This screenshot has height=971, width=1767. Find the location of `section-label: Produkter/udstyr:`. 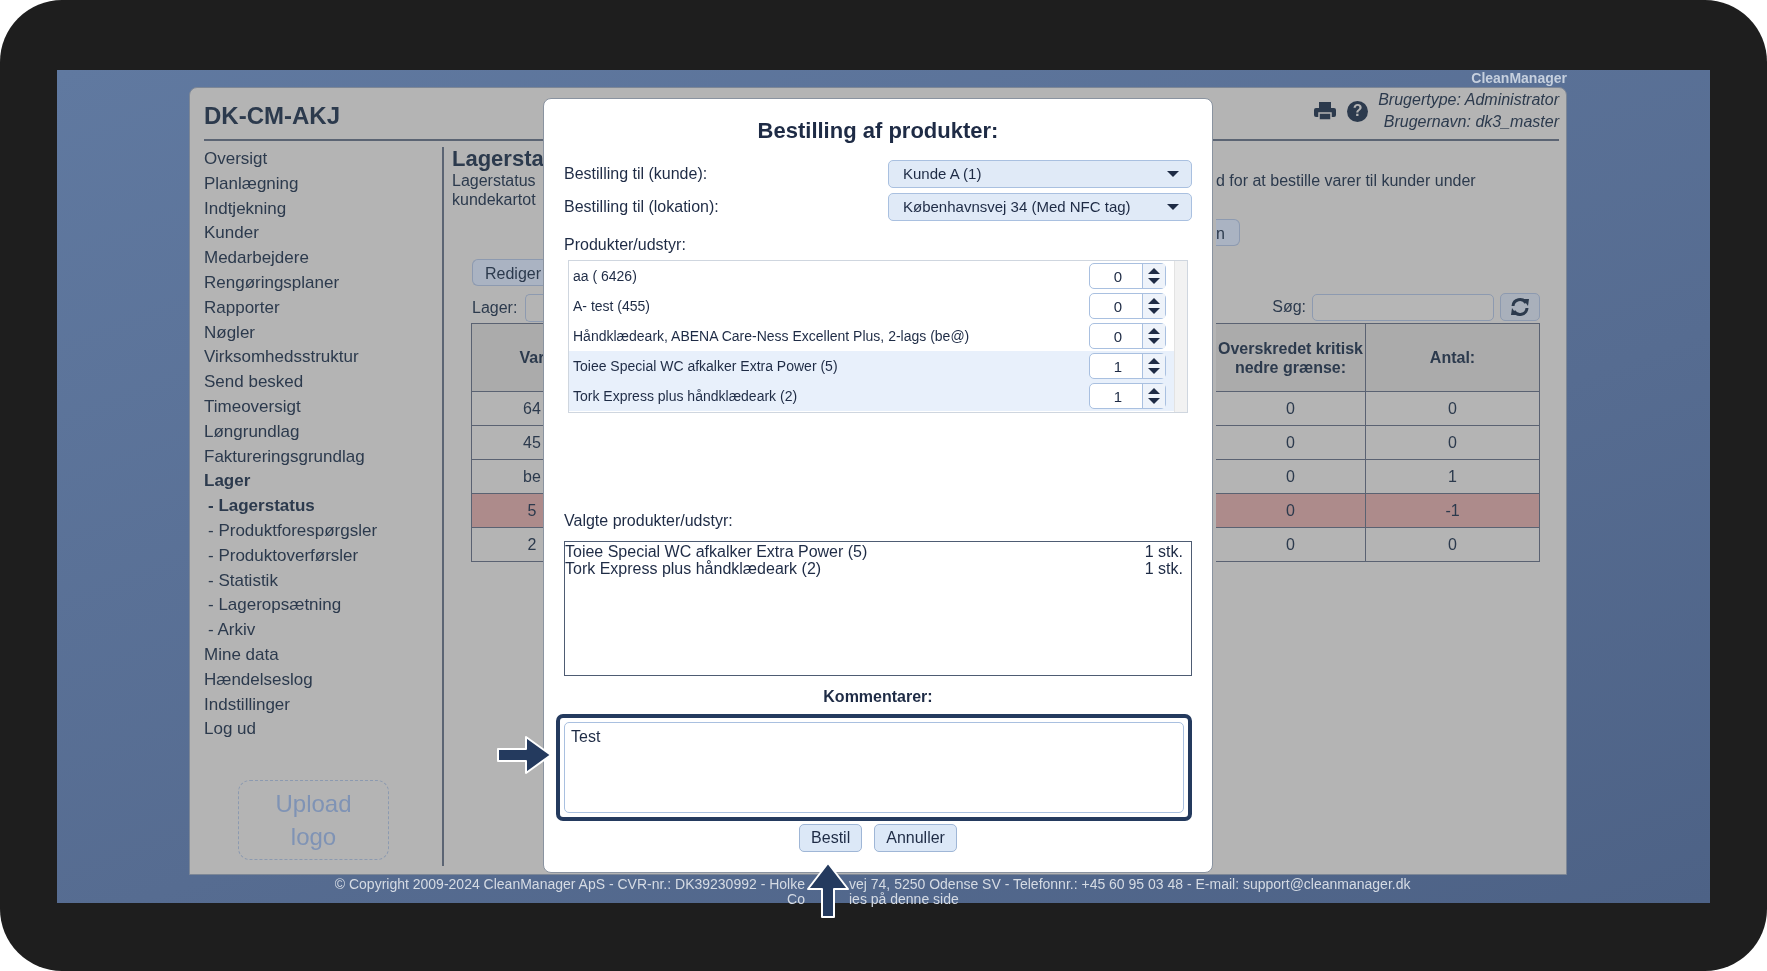

section-label: Produkter/udstyr: is located at coordinates (625, 245).